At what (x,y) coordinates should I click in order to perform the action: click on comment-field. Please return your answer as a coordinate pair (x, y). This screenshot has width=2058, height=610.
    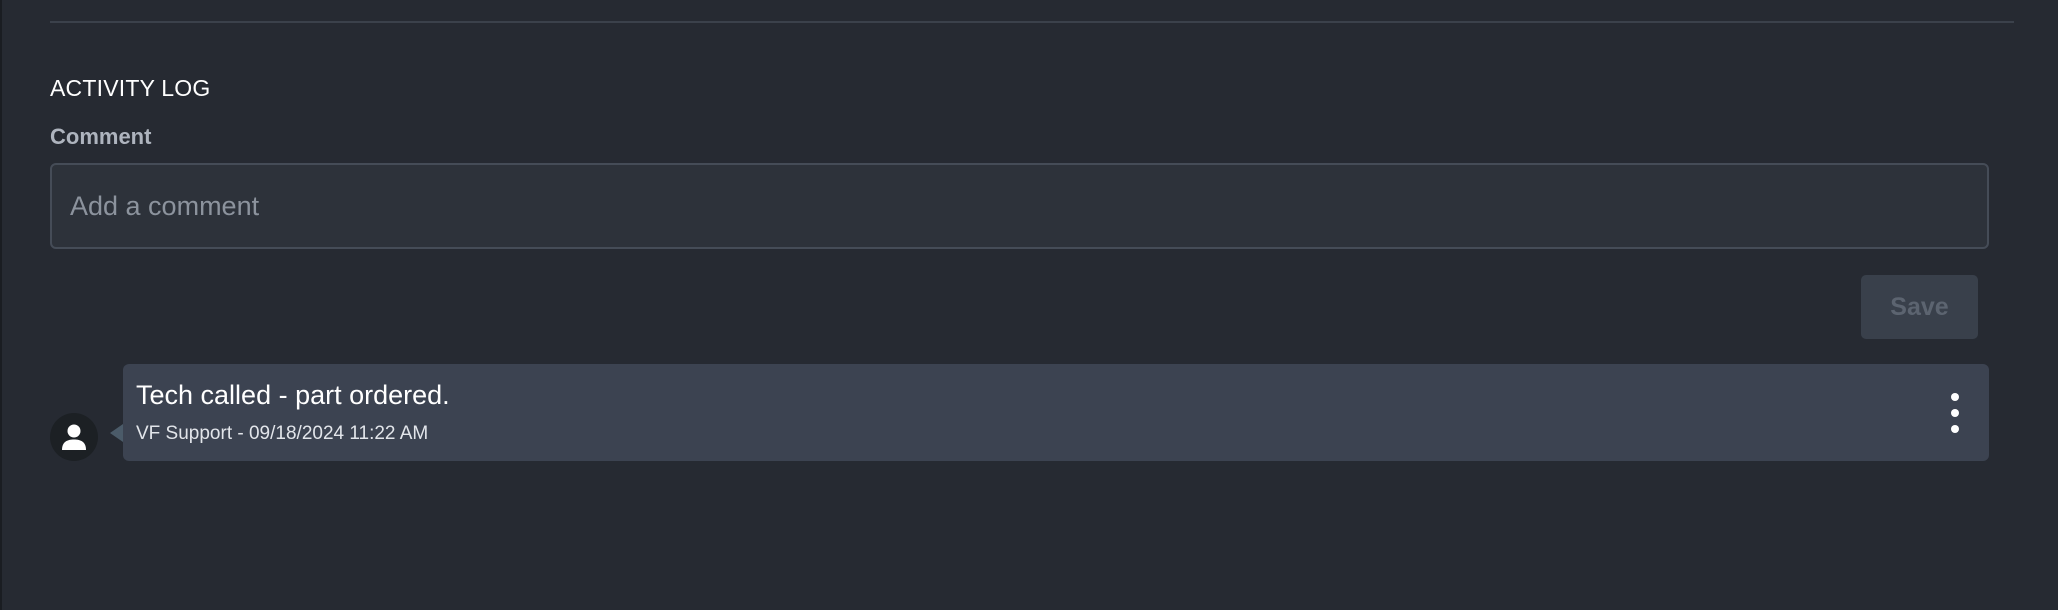
    Looking at the image, I should click on (1019, 206).